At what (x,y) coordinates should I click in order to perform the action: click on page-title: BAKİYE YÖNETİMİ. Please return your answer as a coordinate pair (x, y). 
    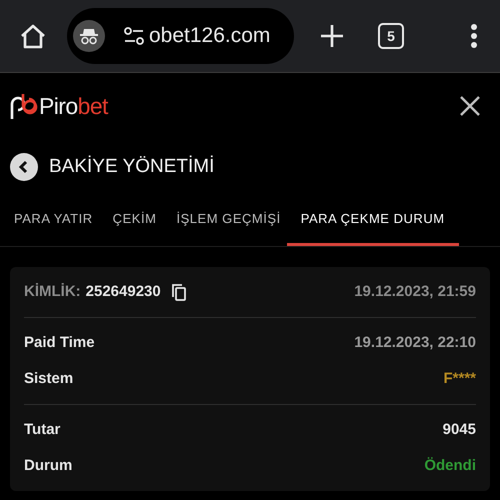
    Looking at the image, I should click on (131, 166).